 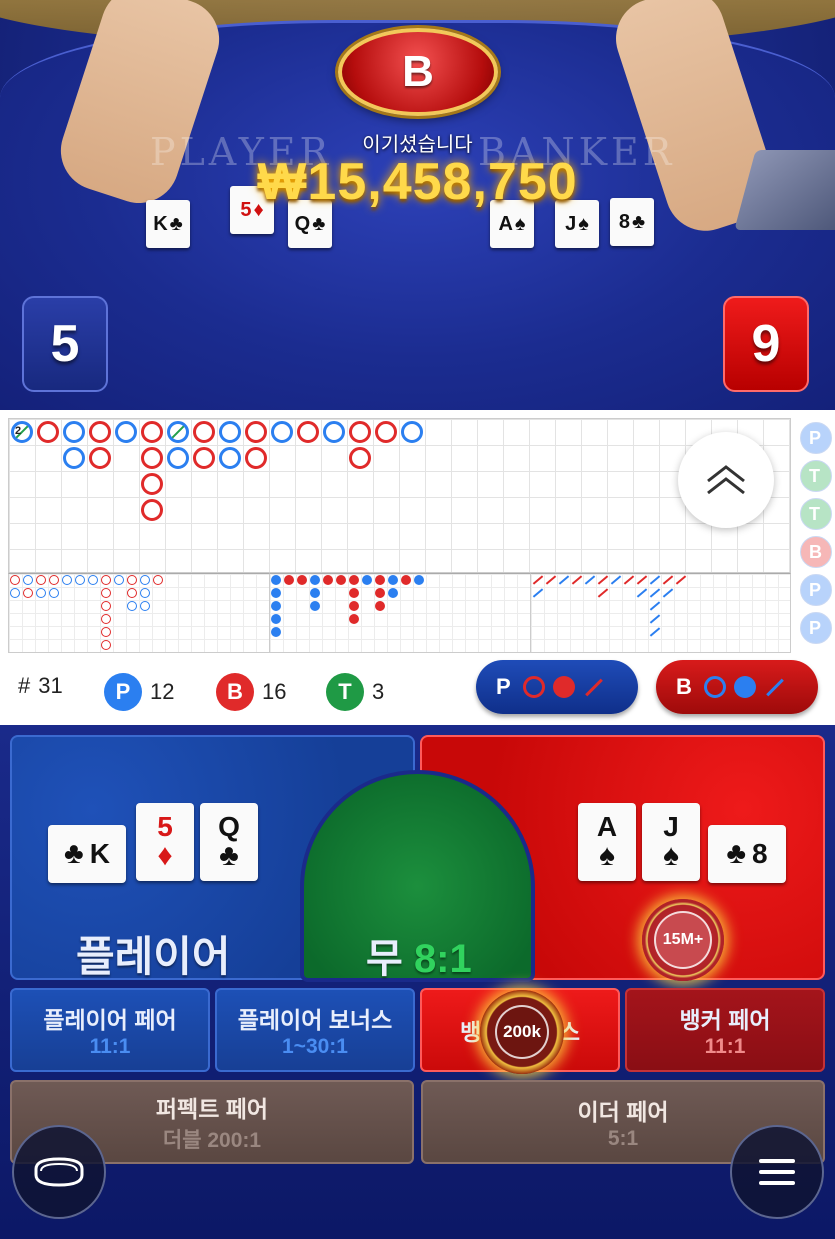 I want to click on player-pair-bet: 플레이어 페어 11:1, so click(x=110, y=1030).